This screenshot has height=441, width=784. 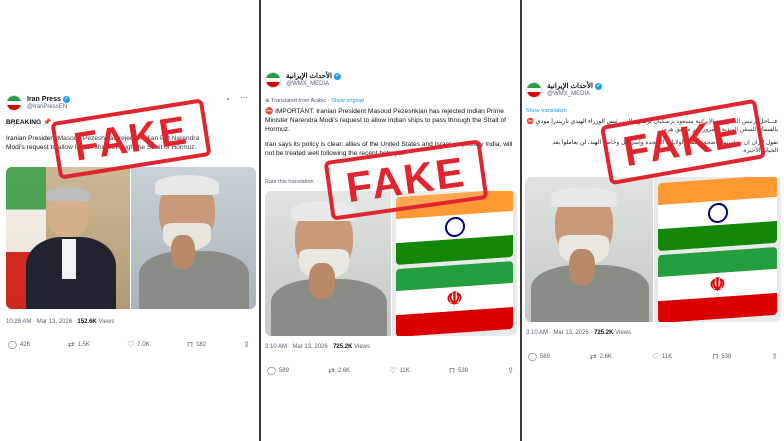 What do you see at coordinates (289, 182) in the screenshot?
I see `rate-translation: Rate this translation` at bounding box center [289, 182].